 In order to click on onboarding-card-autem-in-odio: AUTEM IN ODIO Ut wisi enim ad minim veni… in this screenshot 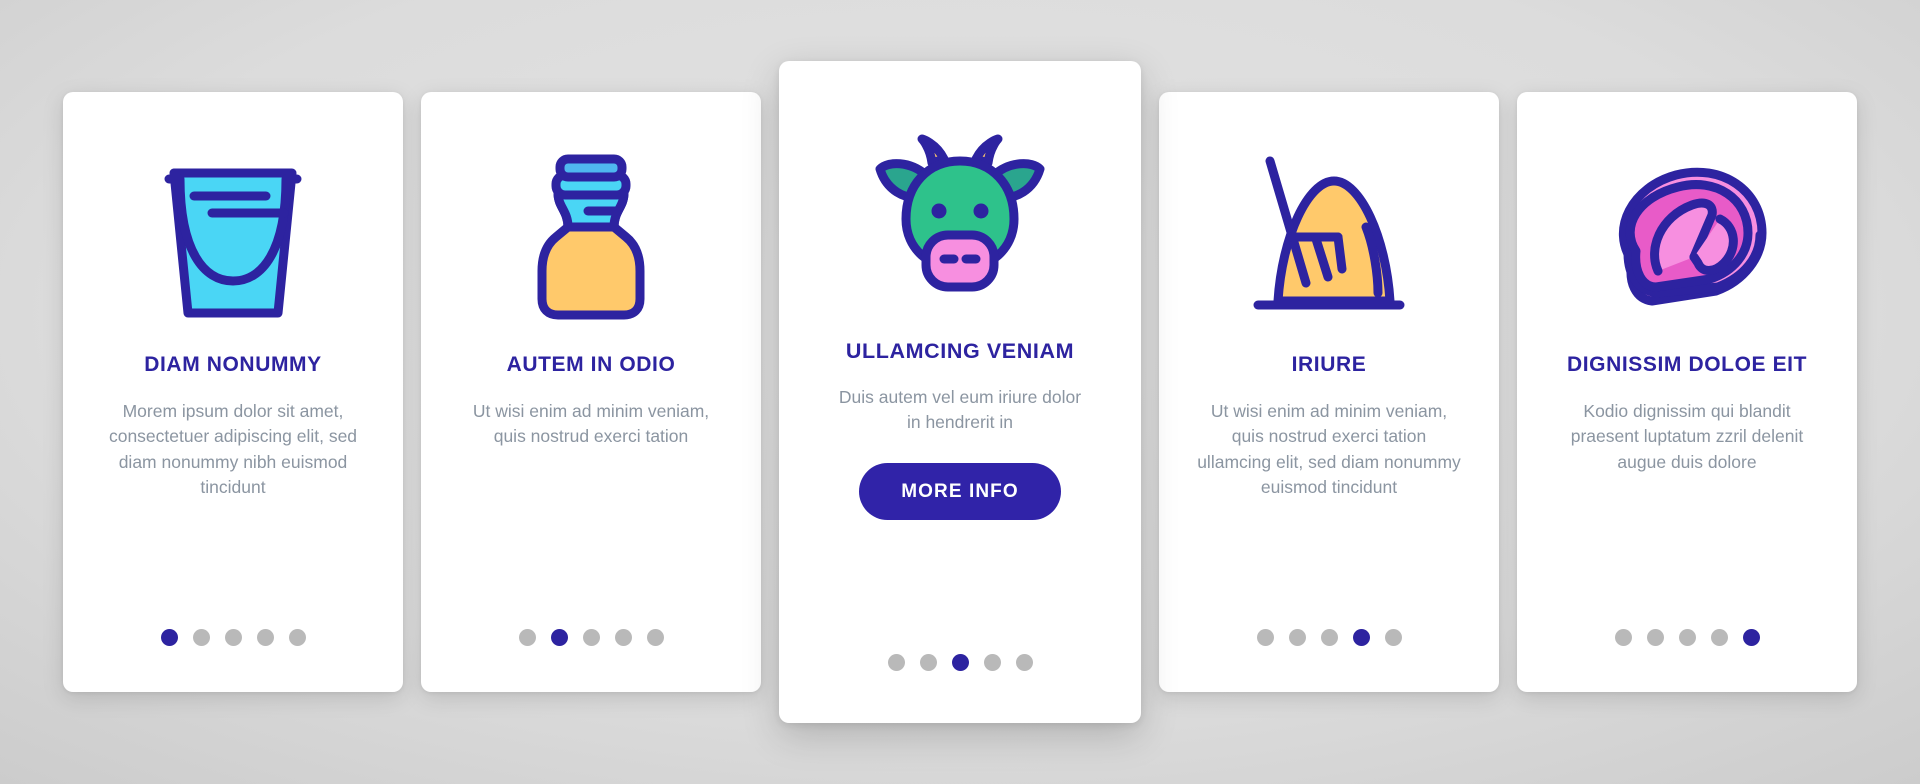, I will do `click(591, 392)`.